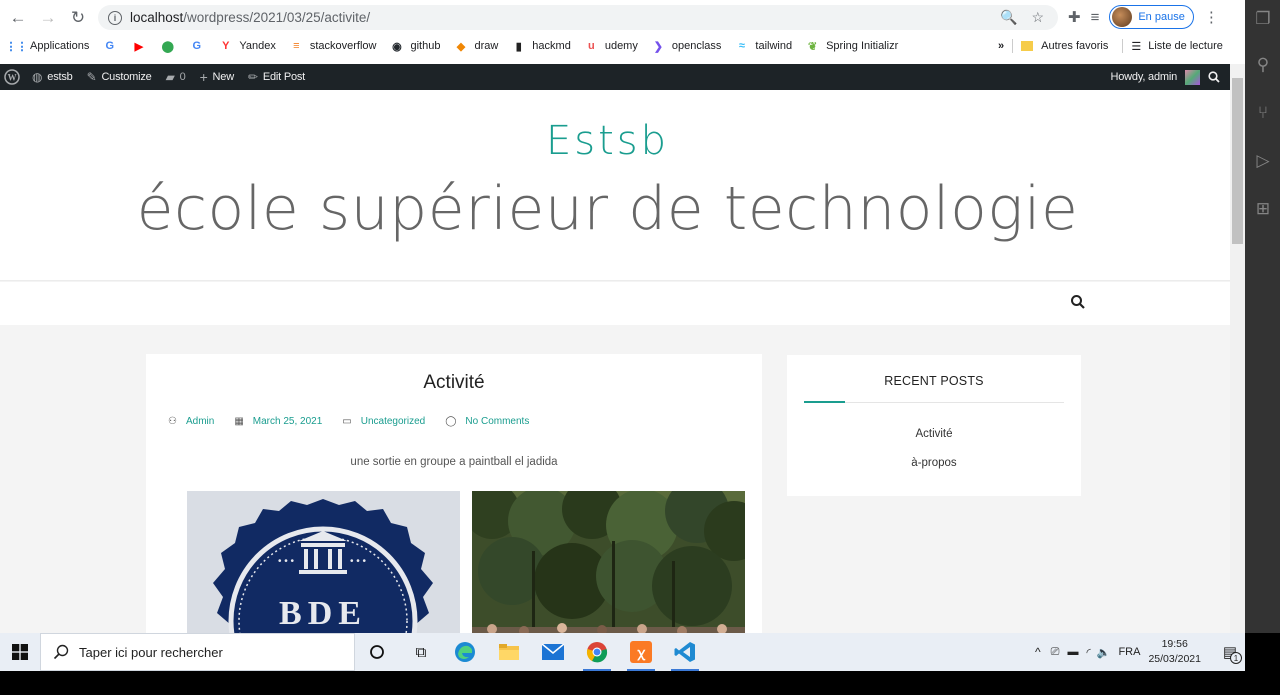  I want to click on new-content-link: + New, so click(217, 77).